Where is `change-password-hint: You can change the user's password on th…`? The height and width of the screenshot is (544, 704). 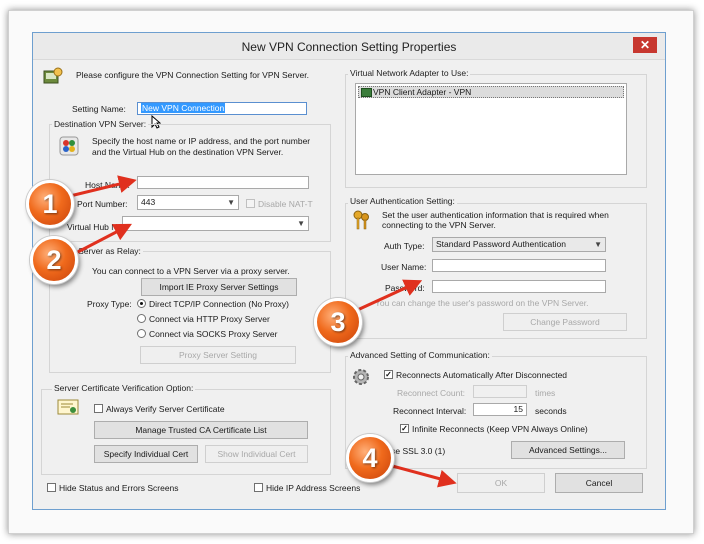
change-password-hint: You can change the user's password on th… is located at coordinates (482, 303).